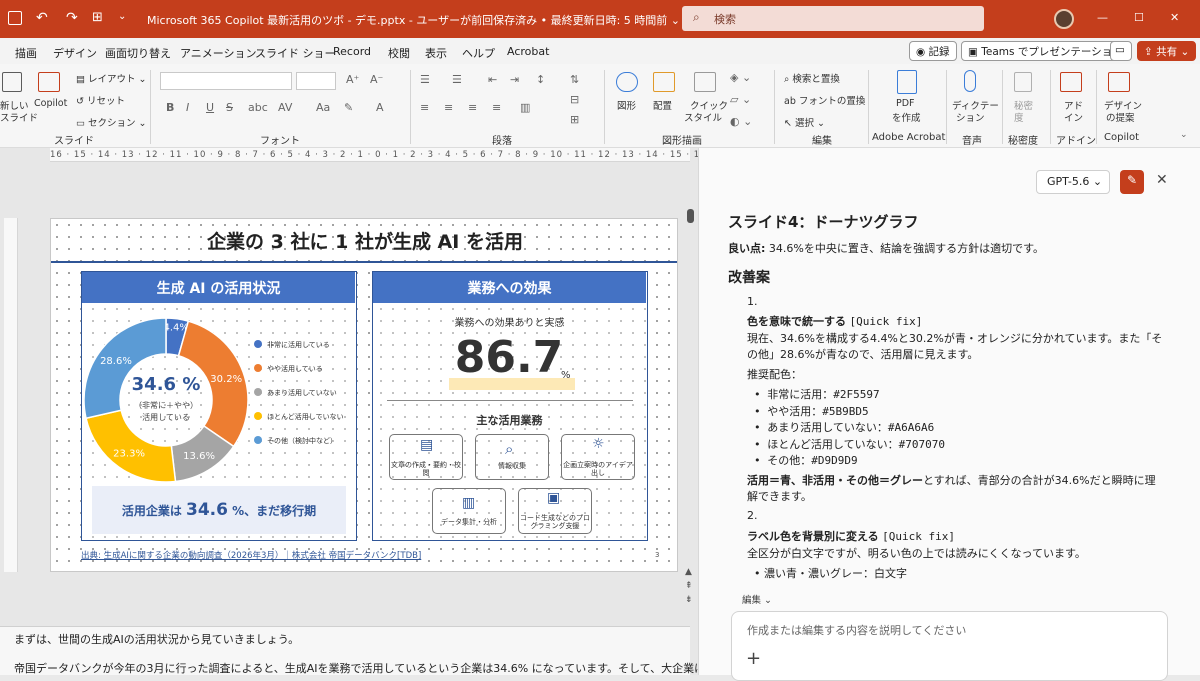 The image size is (1200, 681). I want to click on create-pdf-label2: を作成, so click(906, 117).